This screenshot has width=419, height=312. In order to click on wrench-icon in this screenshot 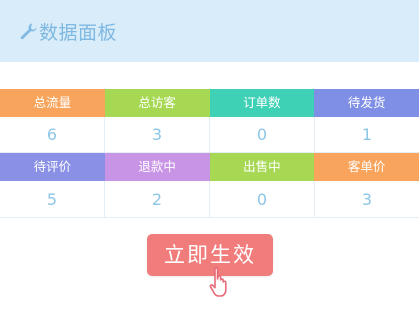, I will do `click(28, 31)`.